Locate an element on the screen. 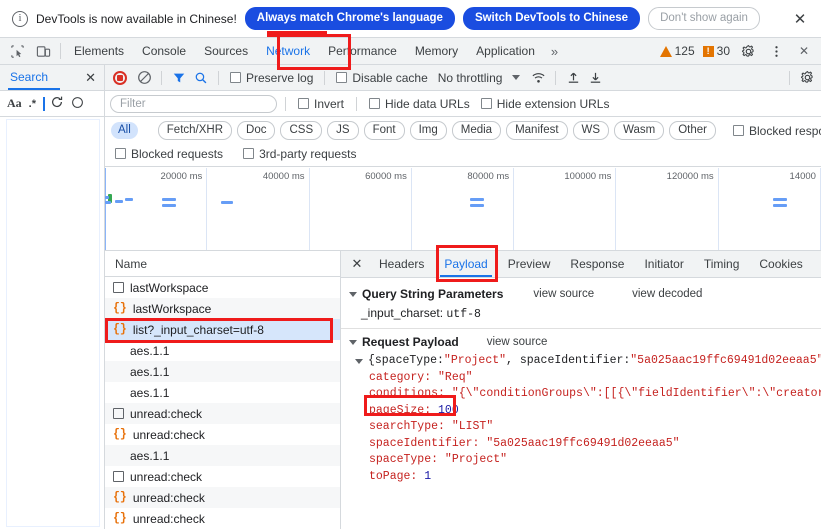 Image resolution: width=821 pixels, height=529 pixels. tab-application: Application is located at coordinates (505, 51).